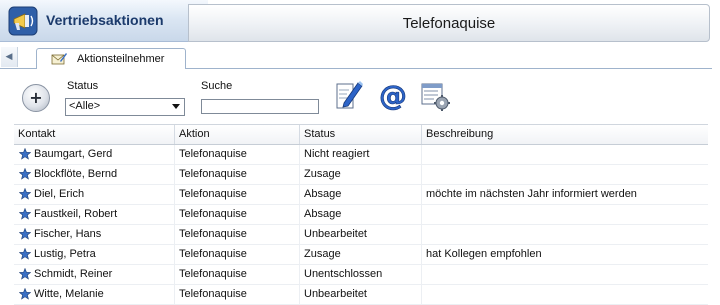 The image size is (720, 305). Describe the element at coordinates (260, 106) in the screenshot. I see `search-input` at that location.